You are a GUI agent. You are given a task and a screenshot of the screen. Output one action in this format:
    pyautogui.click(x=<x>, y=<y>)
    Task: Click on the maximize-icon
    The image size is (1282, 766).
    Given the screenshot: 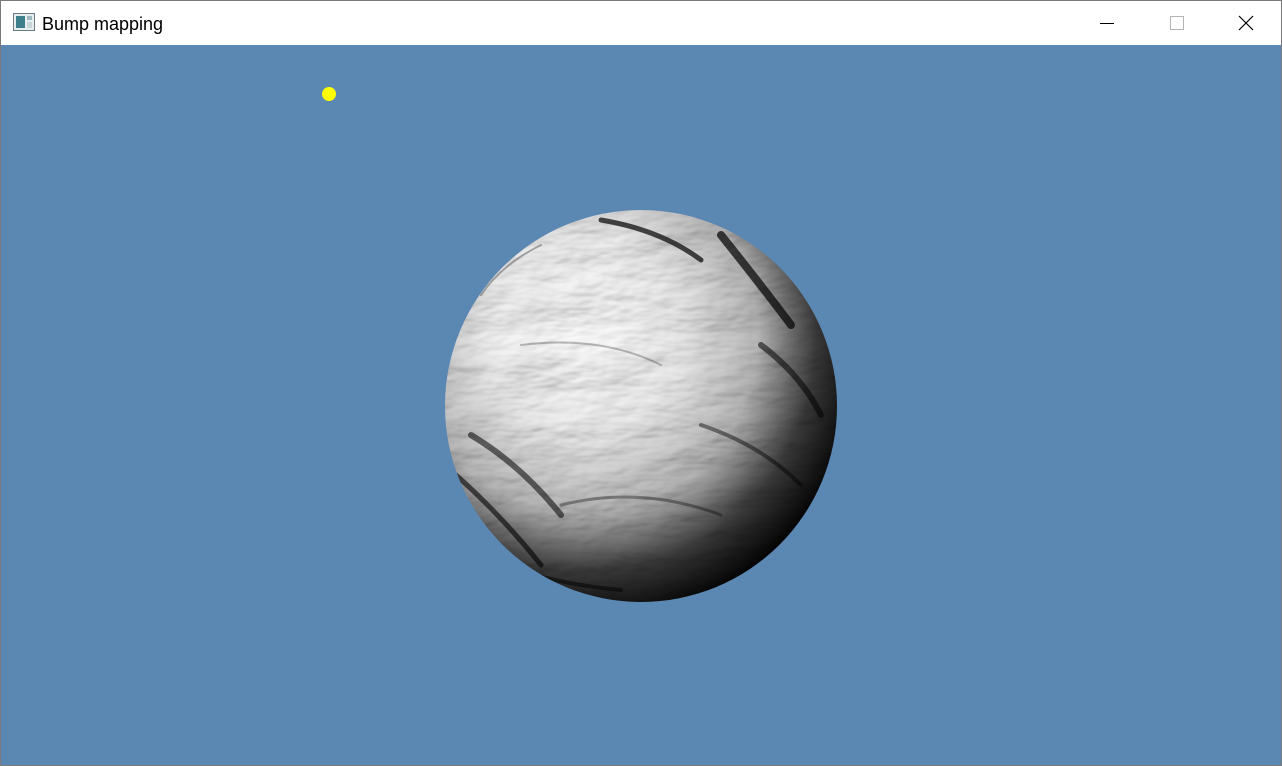 What is the action you would take?
    pyautogui.click(x=1177, y=23)
    